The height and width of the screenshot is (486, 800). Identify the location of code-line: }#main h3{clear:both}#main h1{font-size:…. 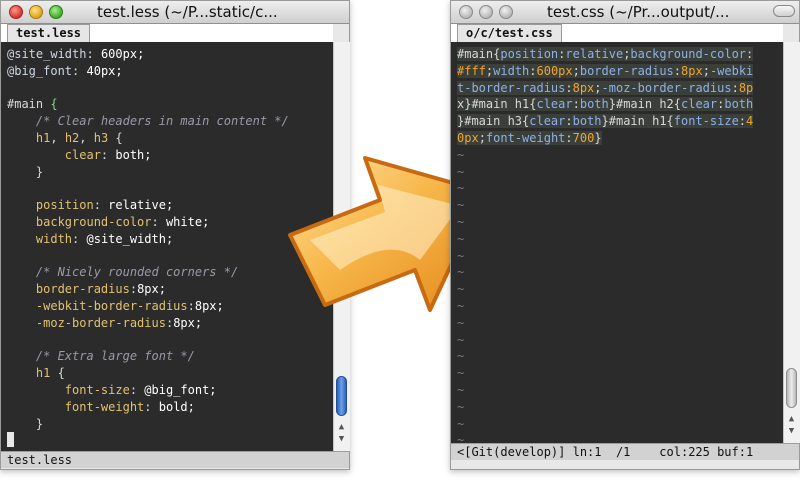
(605, 121).